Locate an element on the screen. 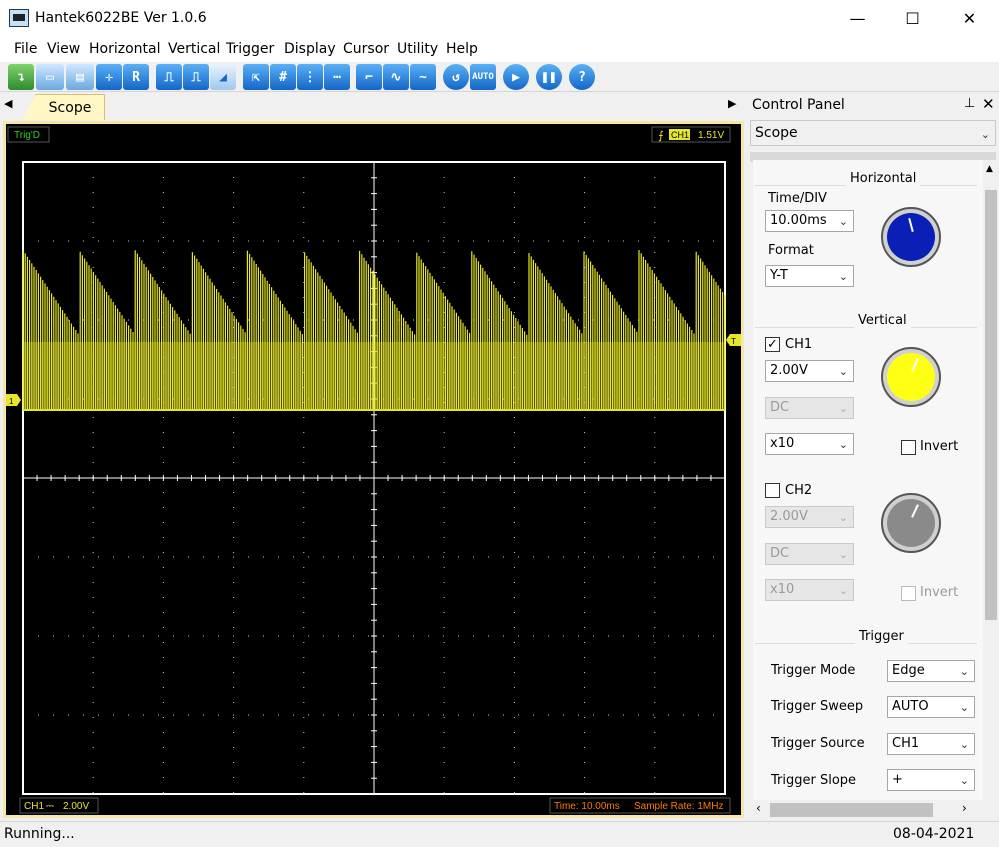 The image size is (999, 847). scroll-left-icon: ‹ is located at coordinates (758, 808).